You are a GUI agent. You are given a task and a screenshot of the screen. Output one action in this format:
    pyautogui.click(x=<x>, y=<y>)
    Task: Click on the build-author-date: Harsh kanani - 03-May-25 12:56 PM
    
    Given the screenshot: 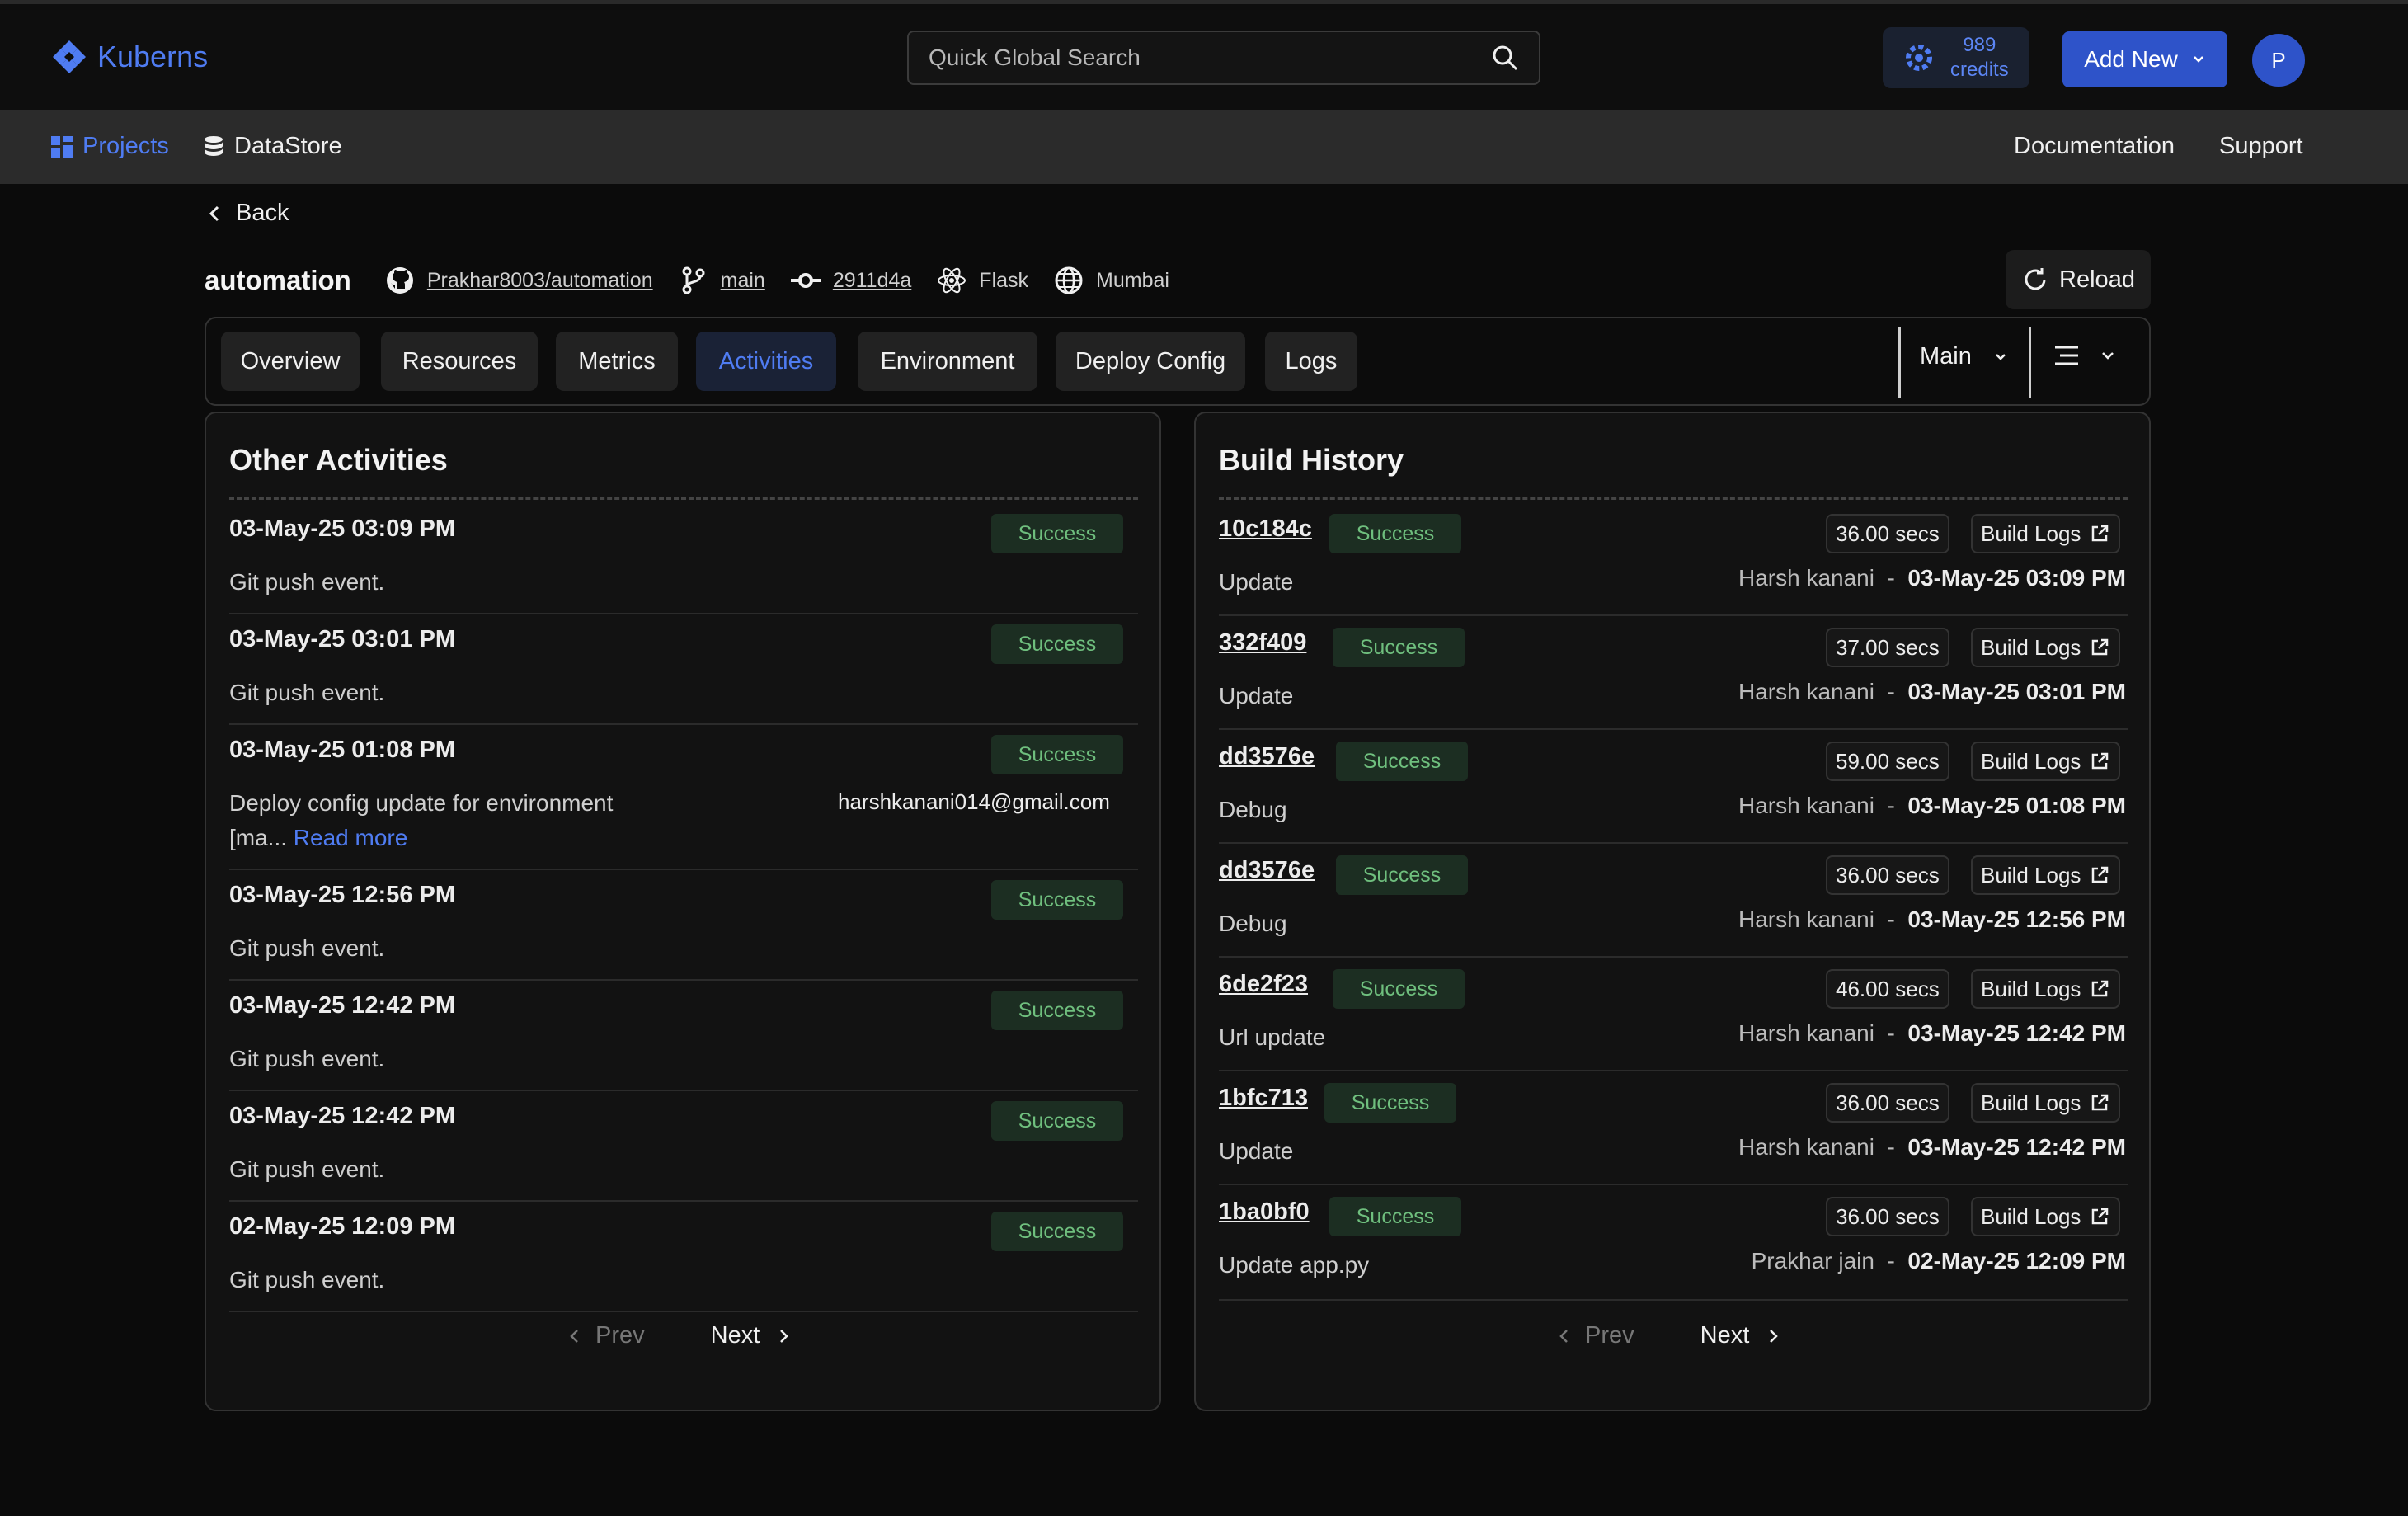 What is the action you would take?
    pyautogui.click(x=1932, y=919)
    